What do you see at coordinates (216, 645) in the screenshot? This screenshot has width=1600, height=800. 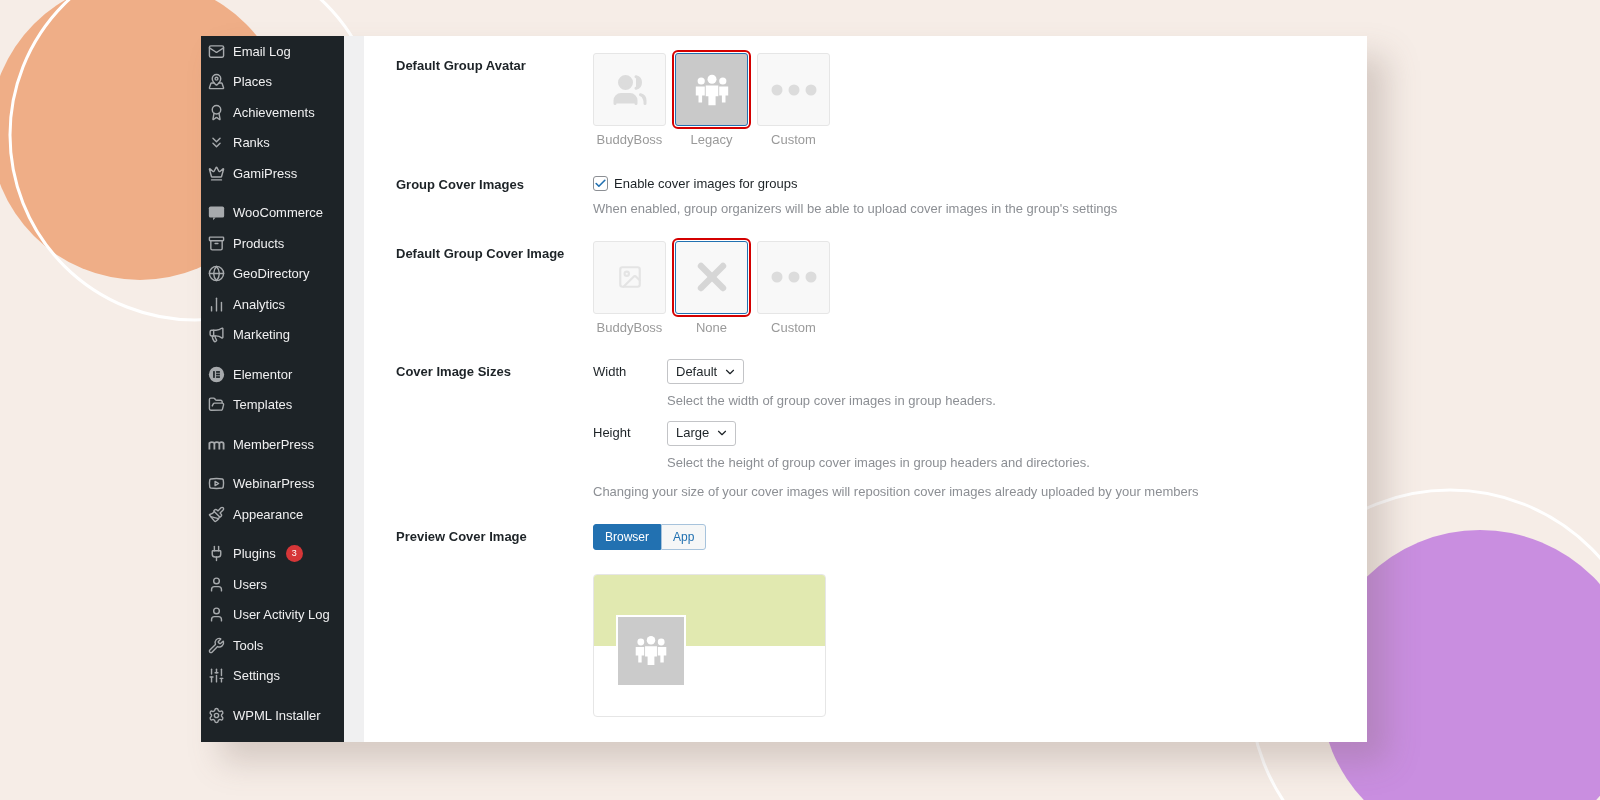 I see `wrench-icon` at bounding box center [216, 645].